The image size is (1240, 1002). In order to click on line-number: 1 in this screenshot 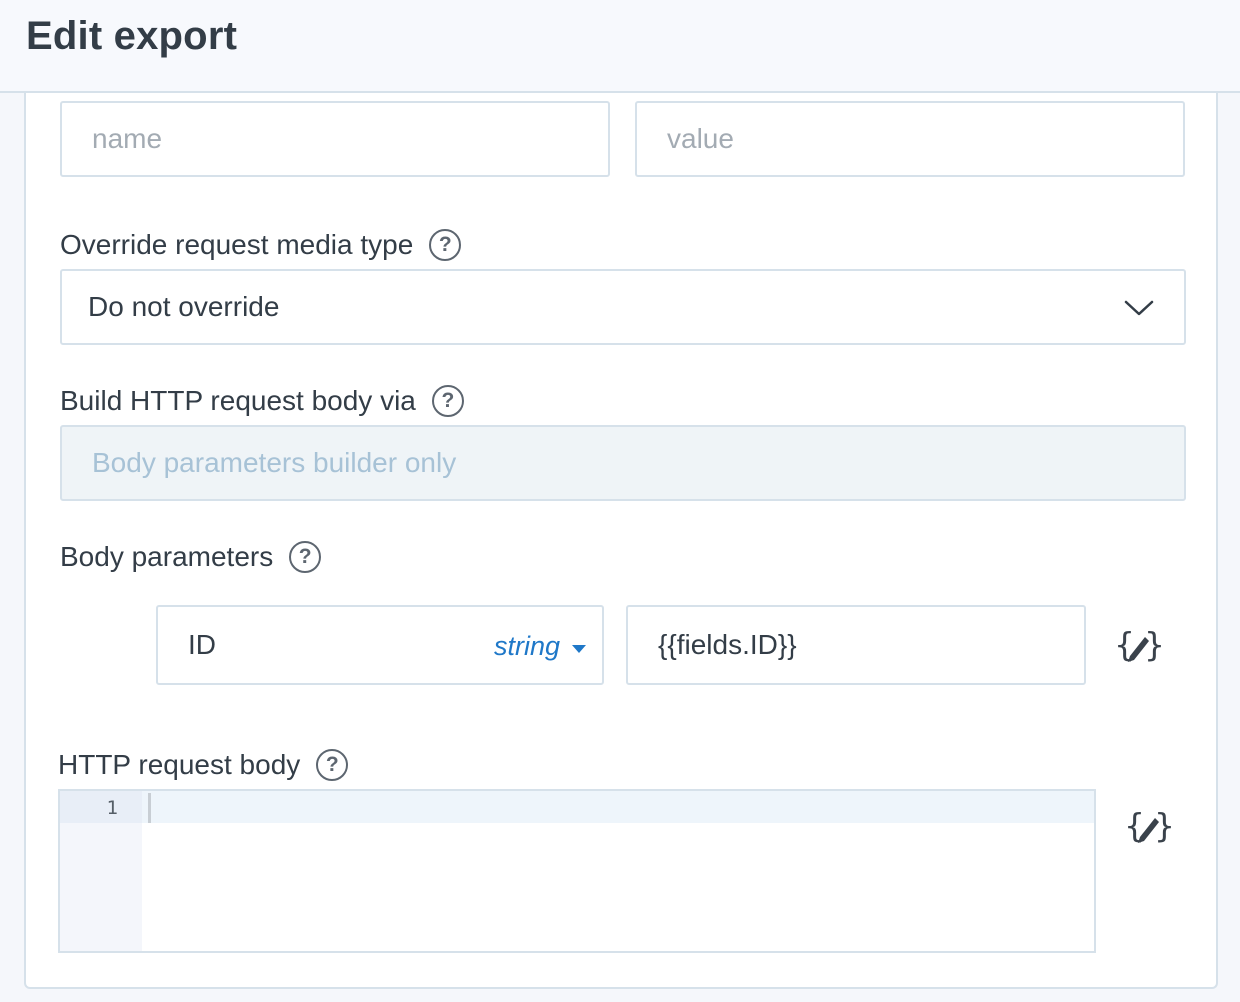, I will do `click(112, 808)`.